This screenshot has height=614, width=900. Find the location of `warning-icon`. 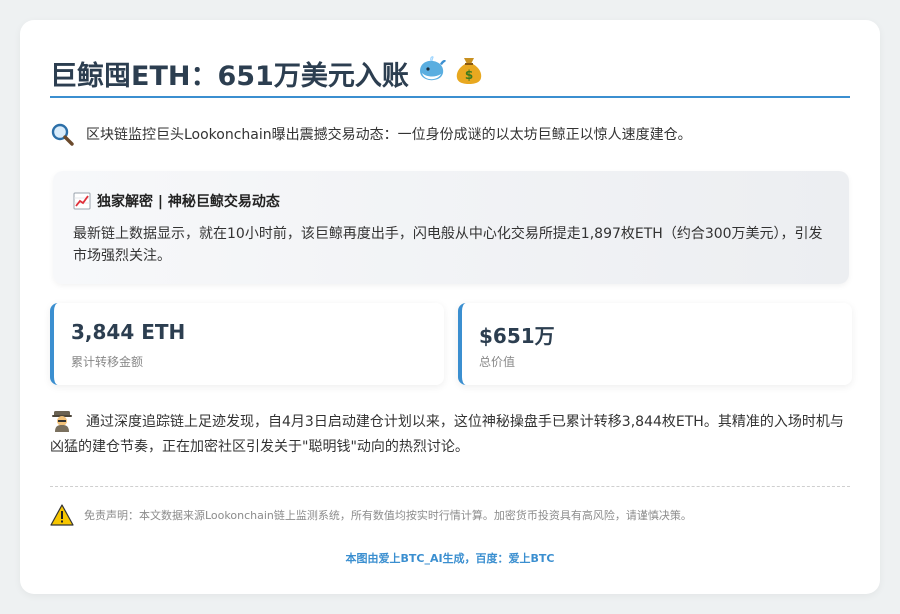

warning-icon is located at coordinates (62, 515).